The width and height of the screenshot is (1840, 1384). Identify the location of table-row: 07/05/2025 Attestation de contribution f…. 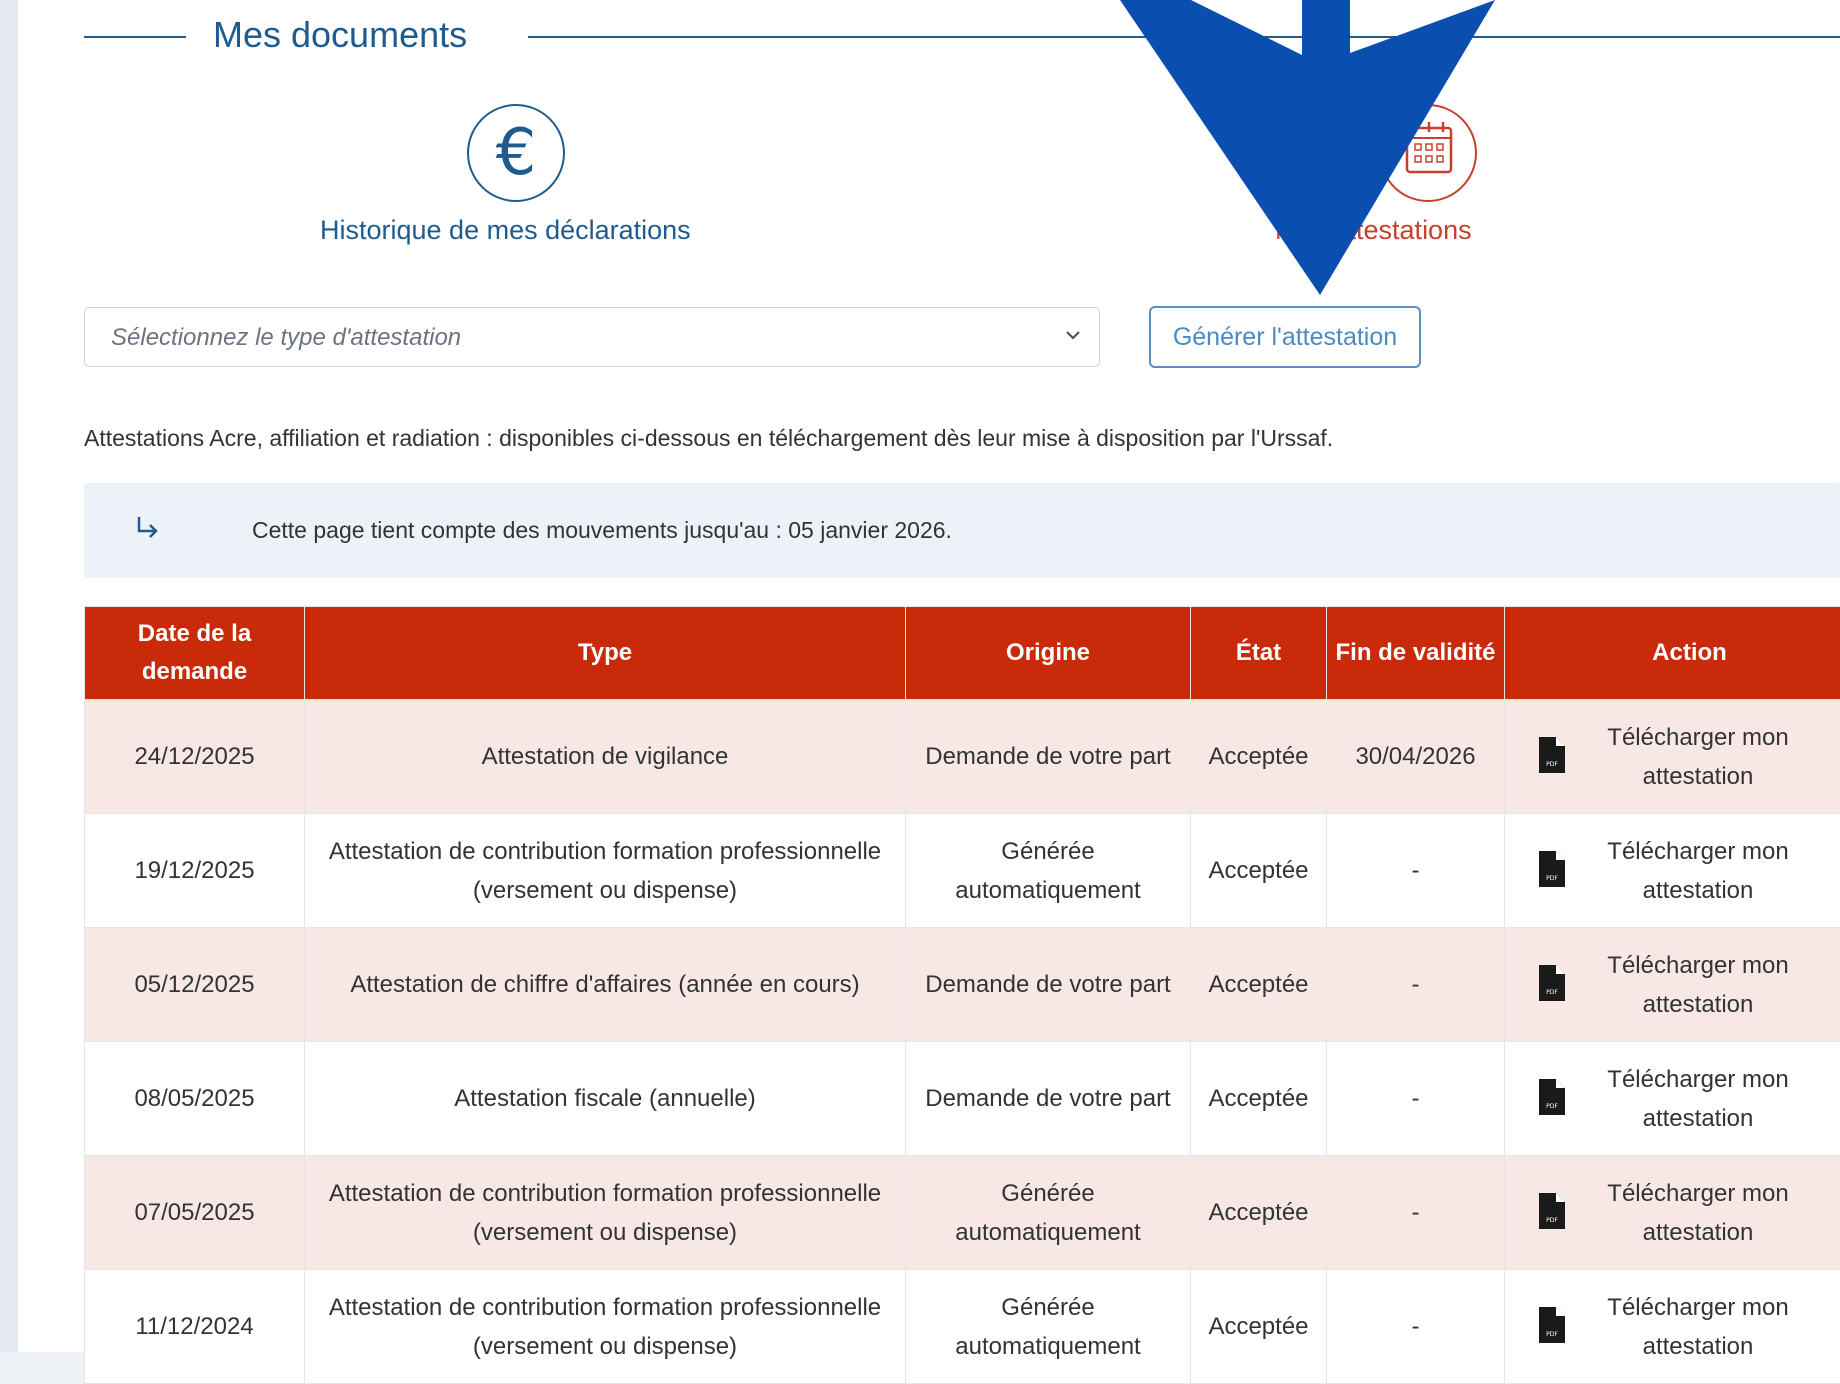
(962, 1213).